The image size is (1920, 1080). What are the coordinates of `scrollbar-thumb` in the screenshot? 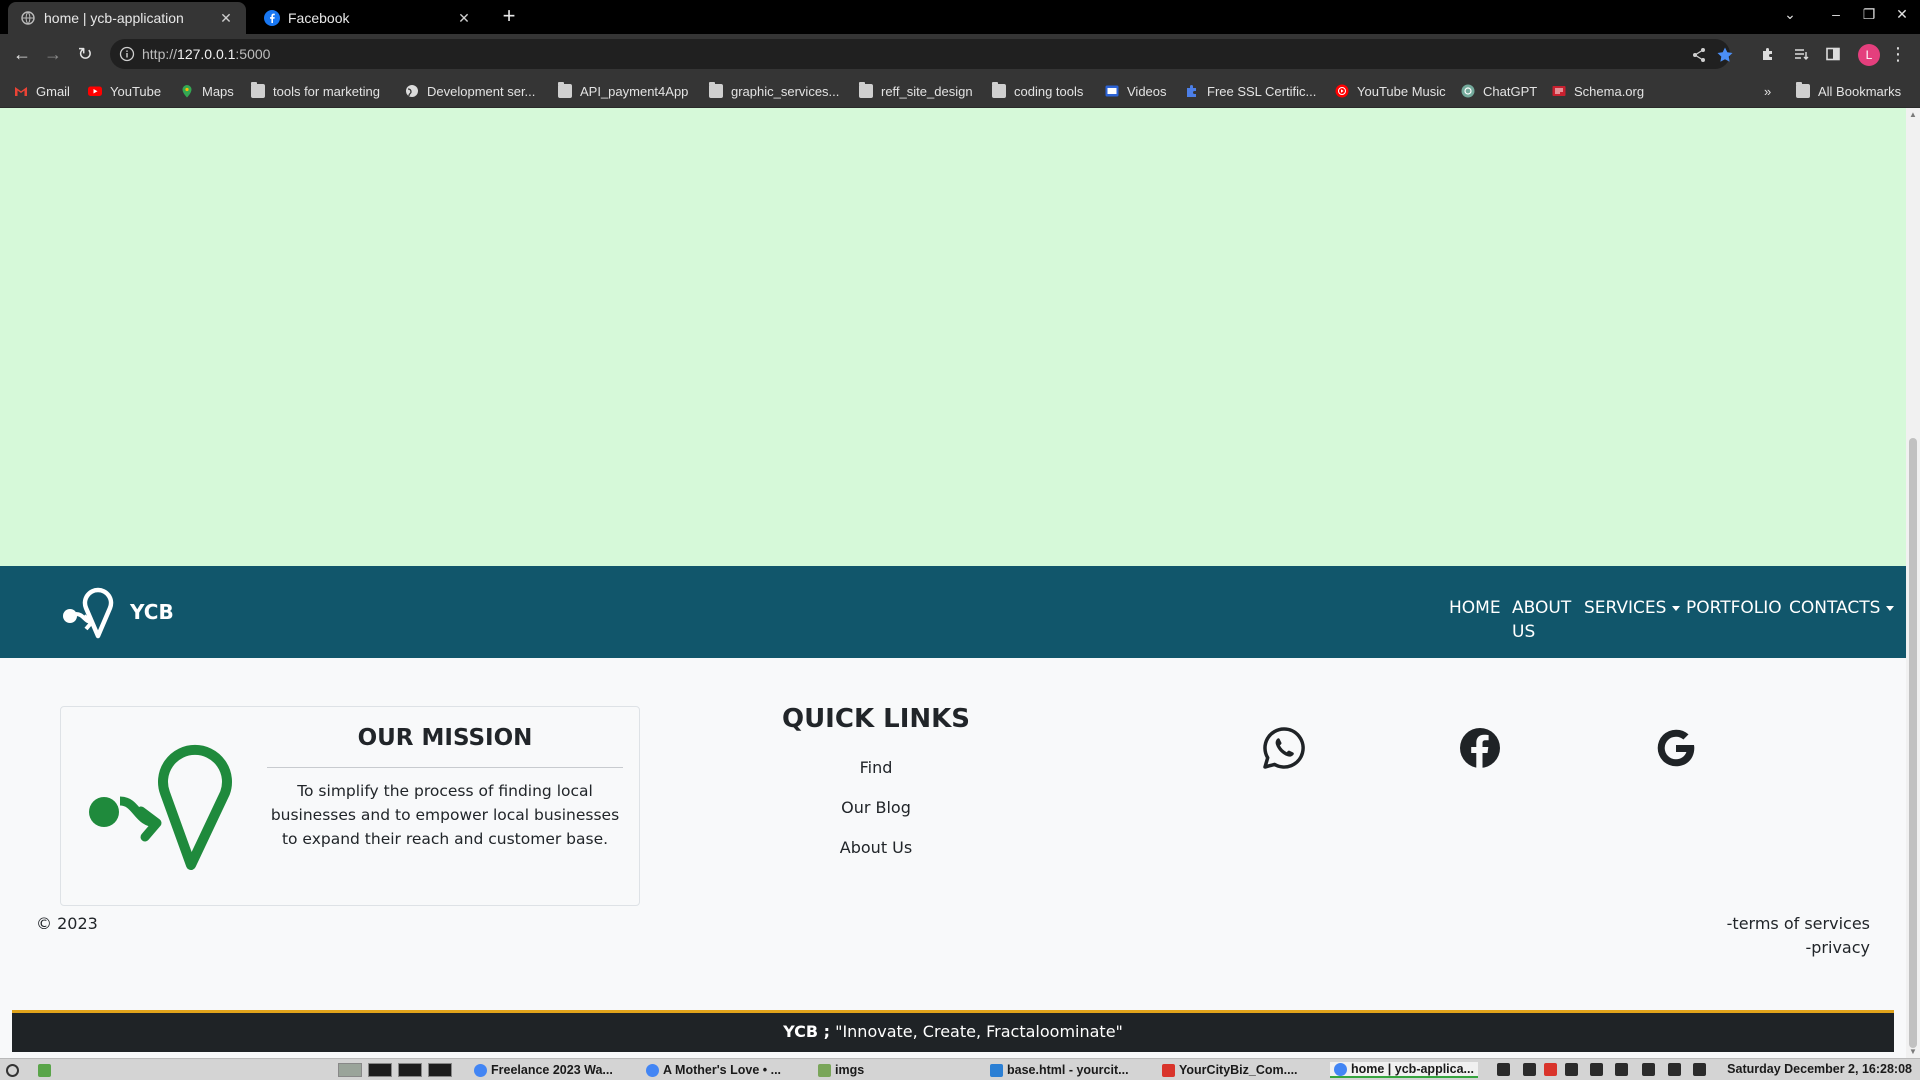 It's located at (1913, 743).